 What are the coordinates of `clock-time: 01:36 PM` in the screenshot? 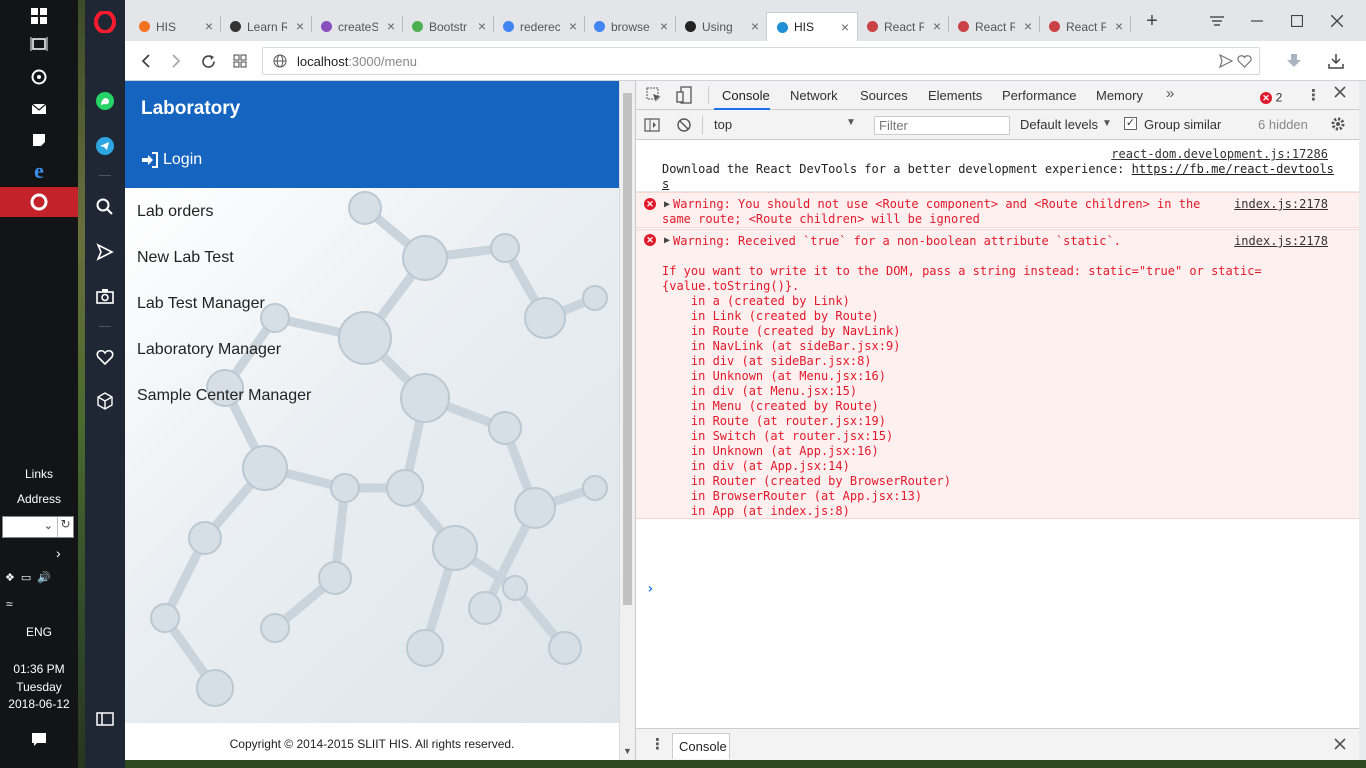 It's located at (39, 669).